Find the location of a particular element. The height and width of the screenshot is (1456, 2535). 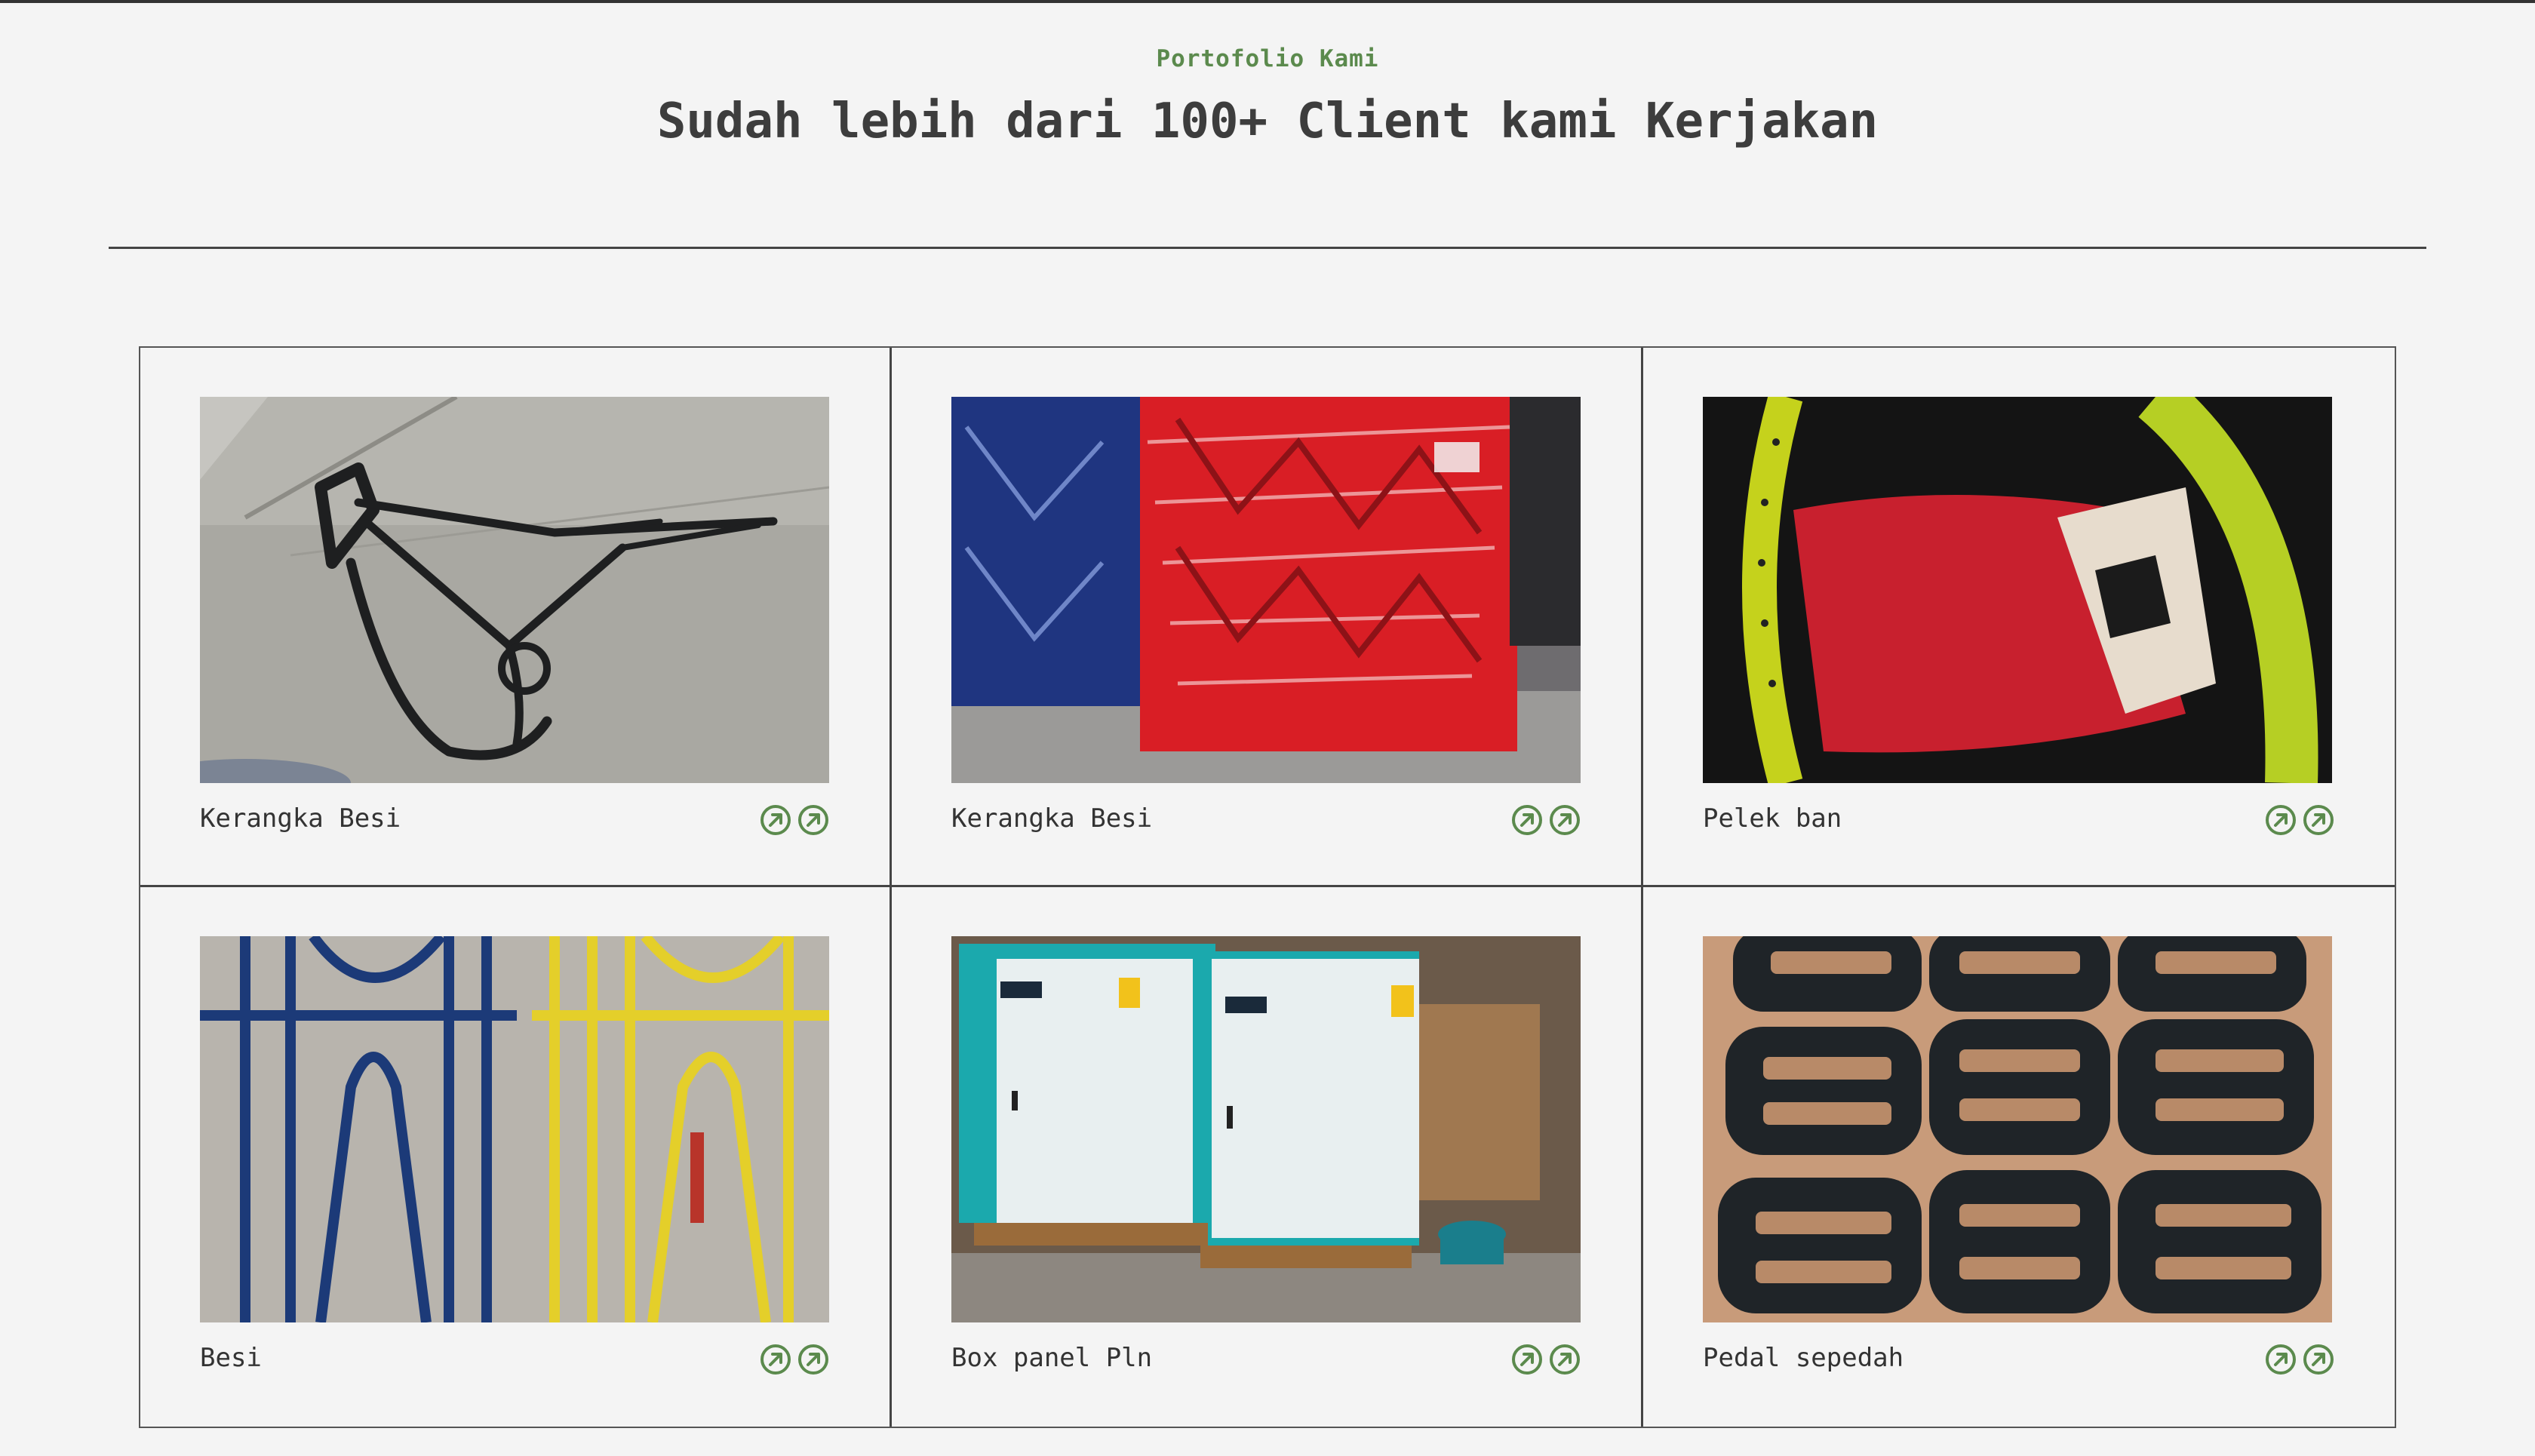

card-caption: Besi is located at coordinates (231, 1358).